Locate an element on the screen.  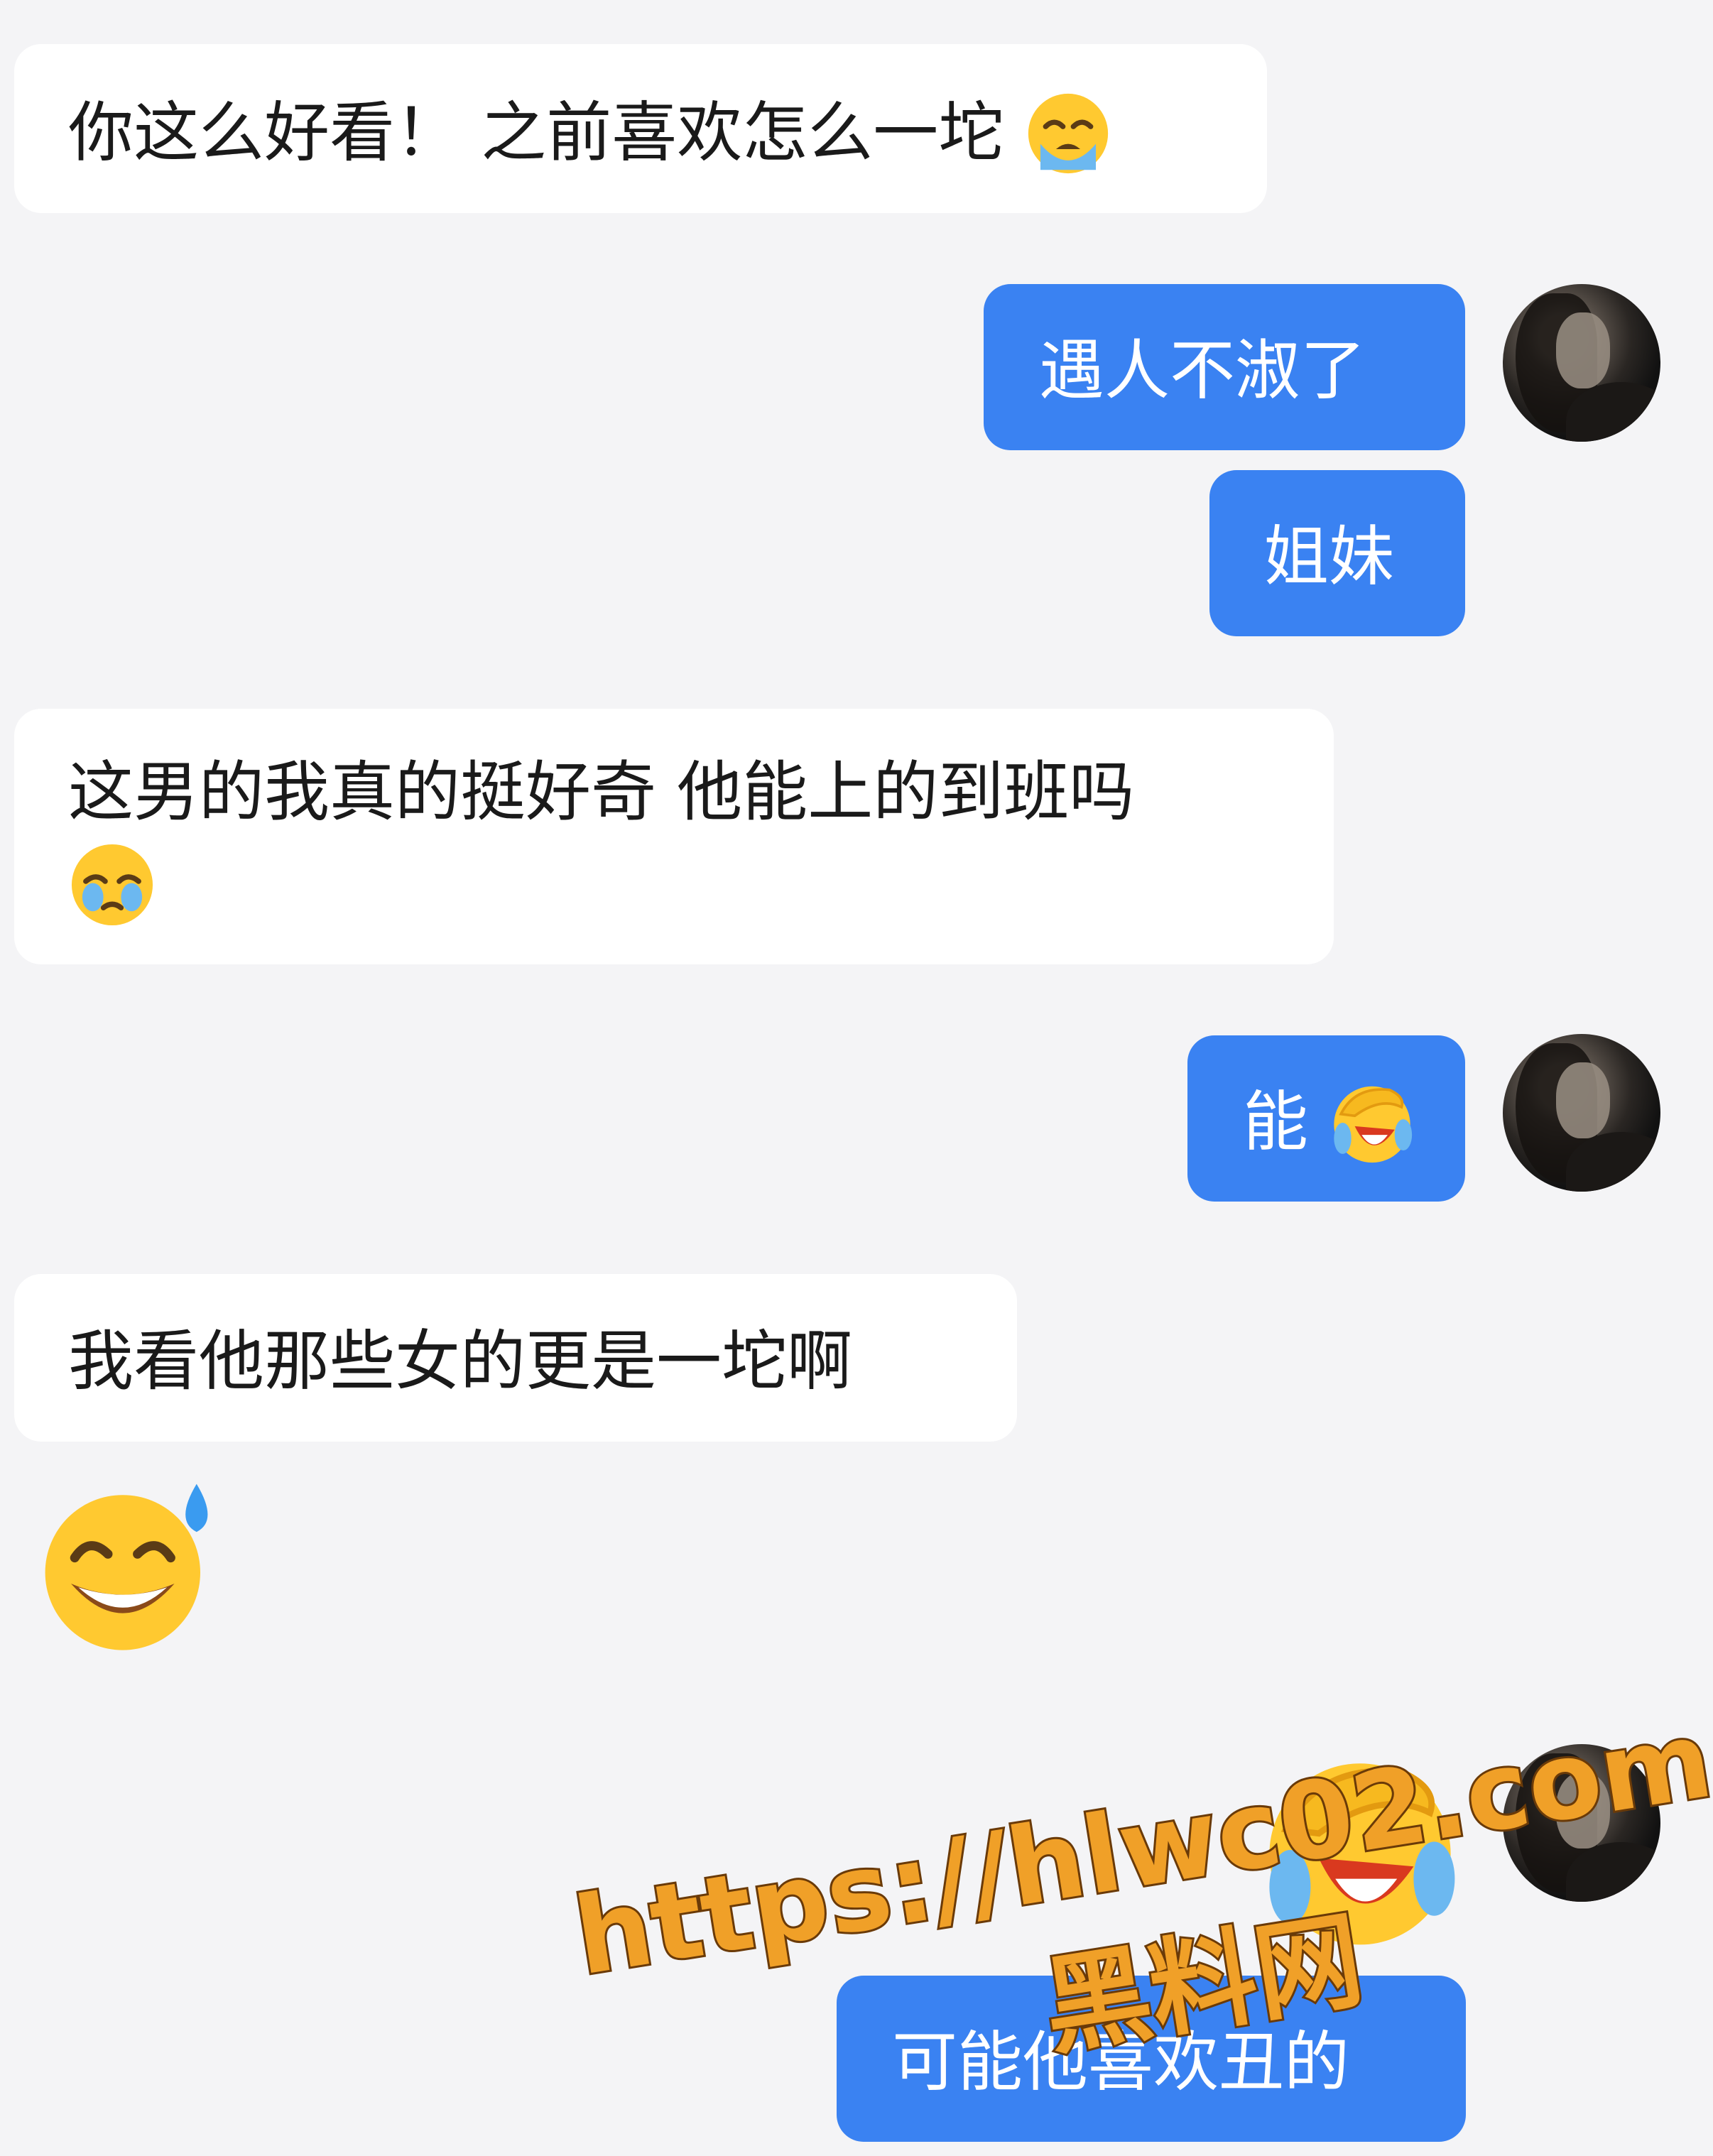
message-text: 能 is located at coordinates (1276, 1122).